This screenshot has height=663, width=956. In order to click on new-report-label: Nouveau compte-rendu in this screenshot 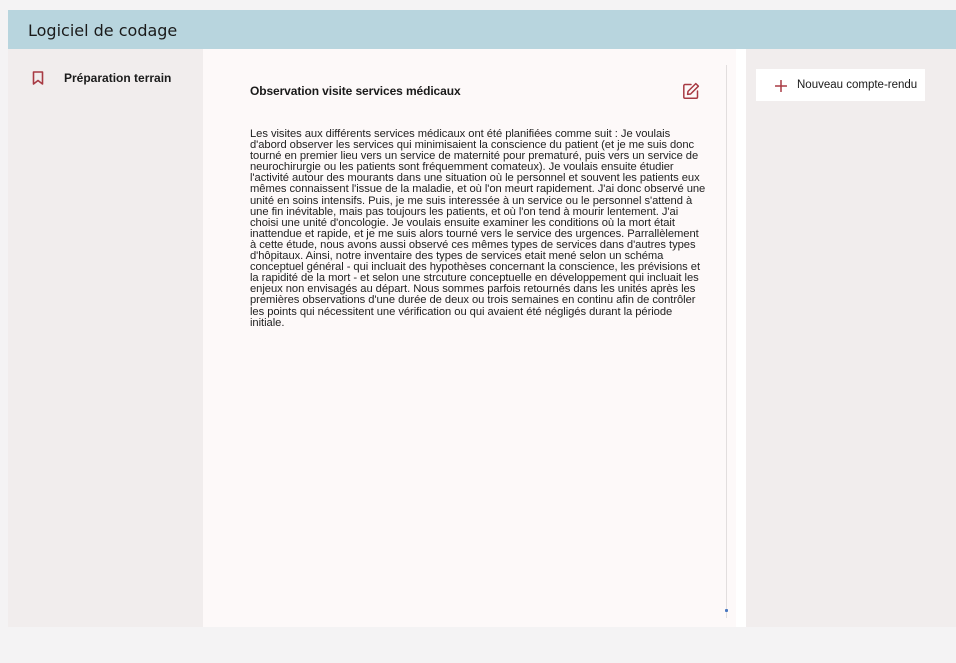, I will do `click(857, 85)`.